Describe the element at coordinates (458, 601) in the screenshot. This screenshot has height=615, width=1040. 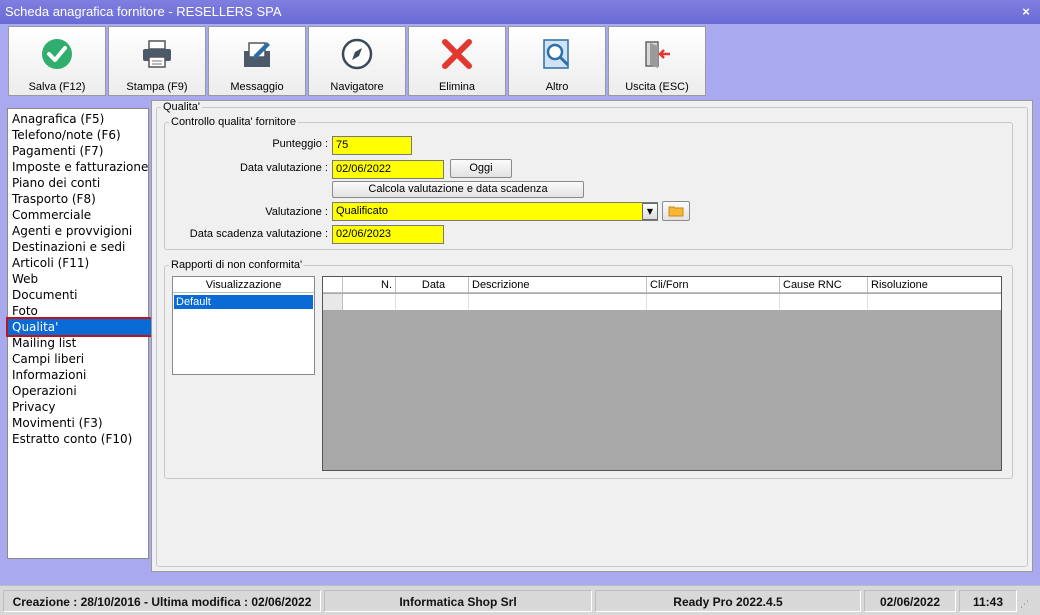
I see `status-company: Informatica Shop Srl` at that location.